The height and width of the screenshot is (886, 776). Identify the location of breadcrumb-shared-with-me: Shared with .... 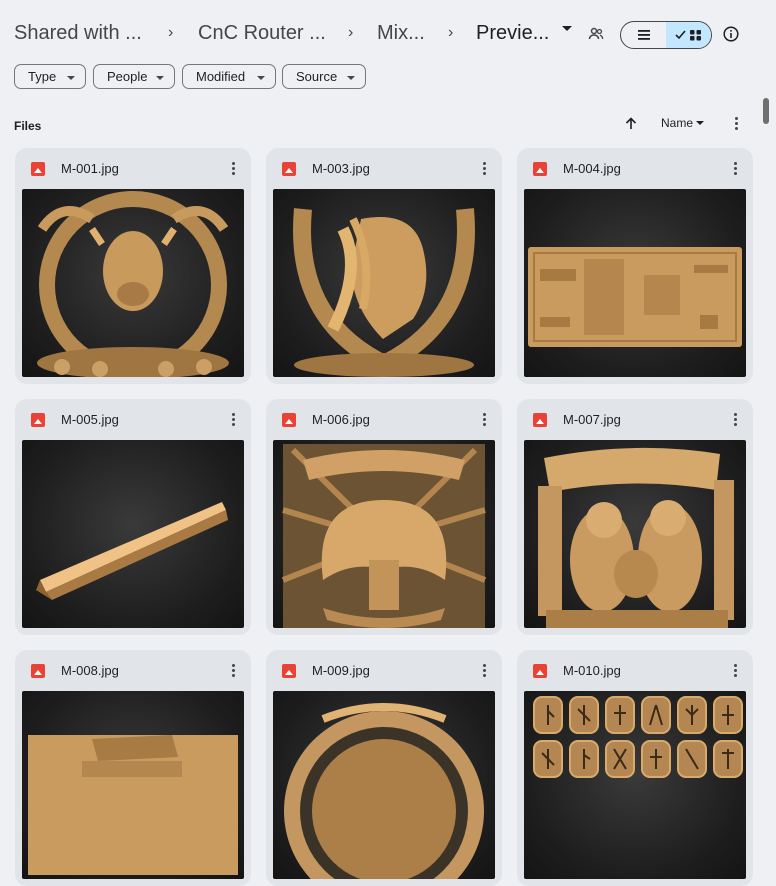
(78, 33).